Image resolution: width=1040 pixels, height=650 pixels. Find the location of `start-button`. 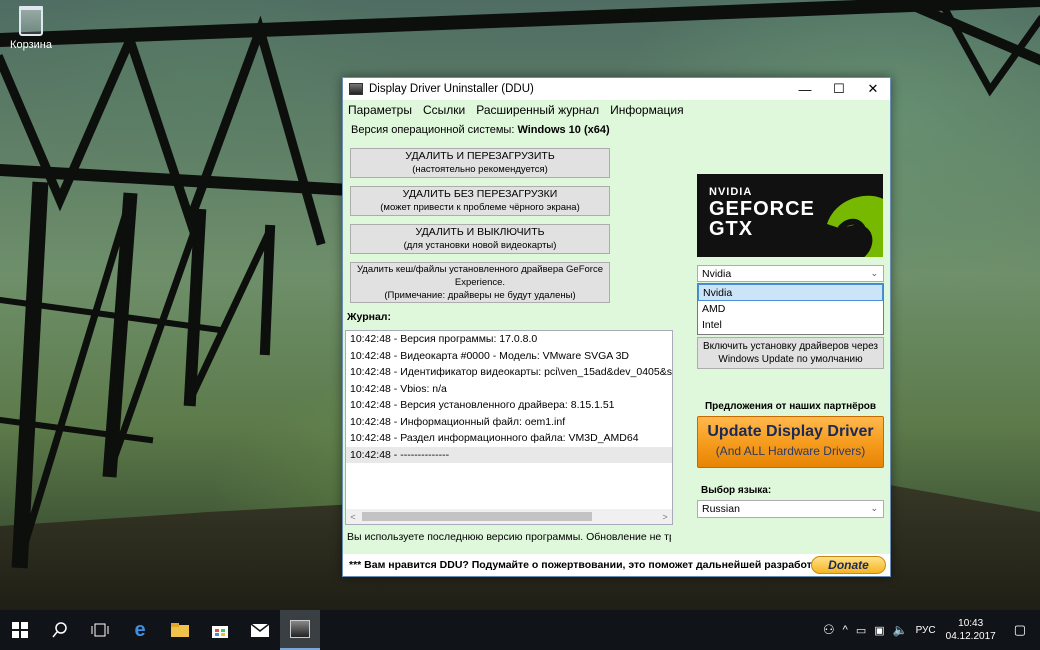

start-button is located at coordinates (20, 630).